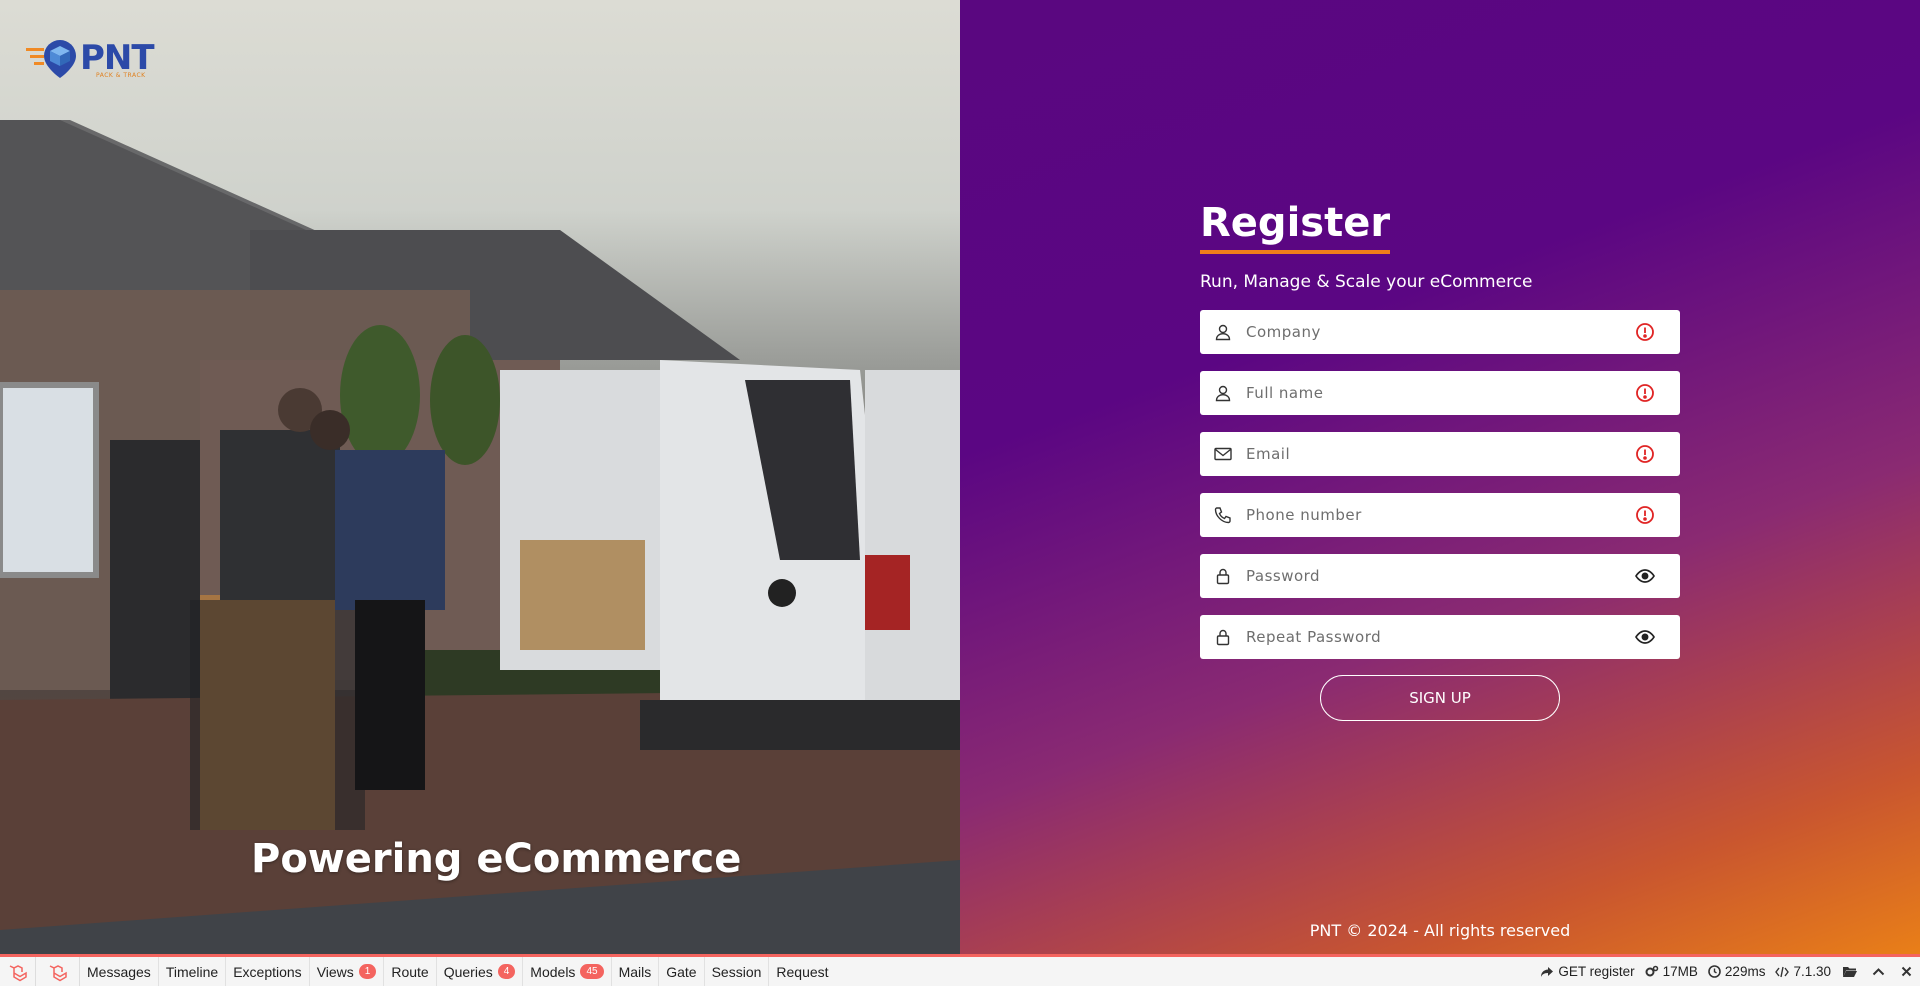  I want to click on password-field, so click(1440, 576).